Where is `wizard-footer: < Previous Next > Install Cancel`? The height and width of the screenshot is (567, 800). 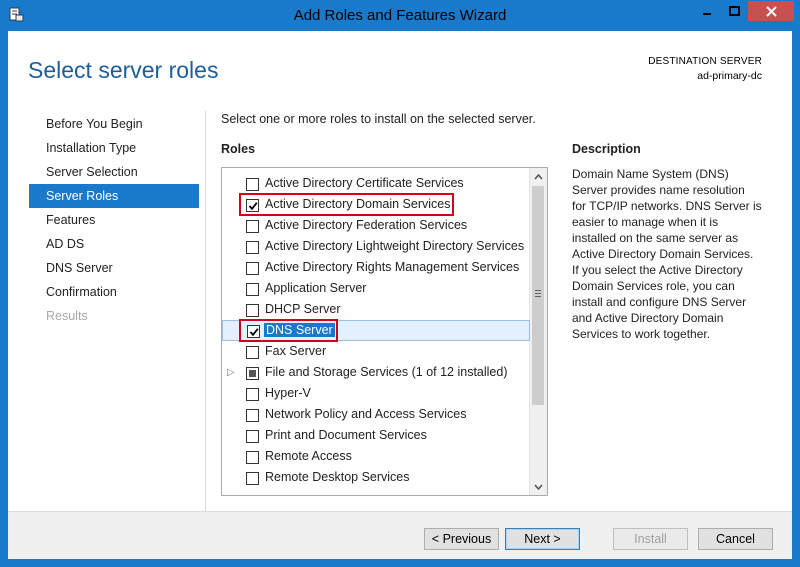
wizard-footer: < Previous Next > Install Cancel is located at coordinates (400, 535).